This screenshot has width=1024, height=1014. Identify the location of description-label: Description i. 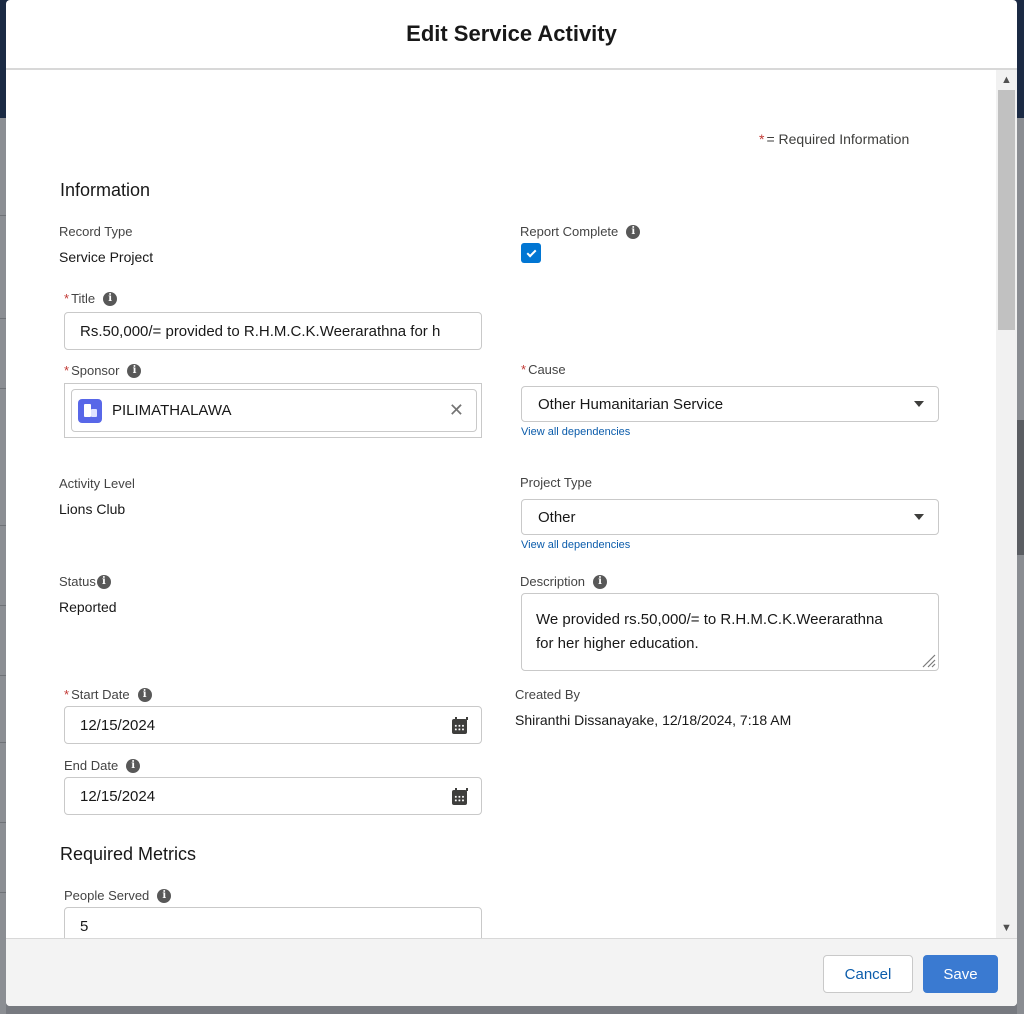
(564, 581).